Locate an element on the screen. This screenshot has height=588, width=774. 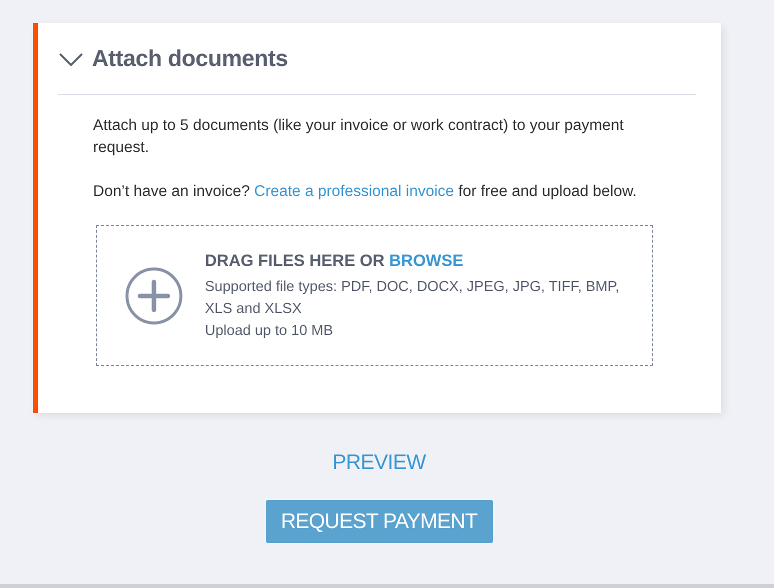
collapse-toggle is located at coordinates (71, 58).